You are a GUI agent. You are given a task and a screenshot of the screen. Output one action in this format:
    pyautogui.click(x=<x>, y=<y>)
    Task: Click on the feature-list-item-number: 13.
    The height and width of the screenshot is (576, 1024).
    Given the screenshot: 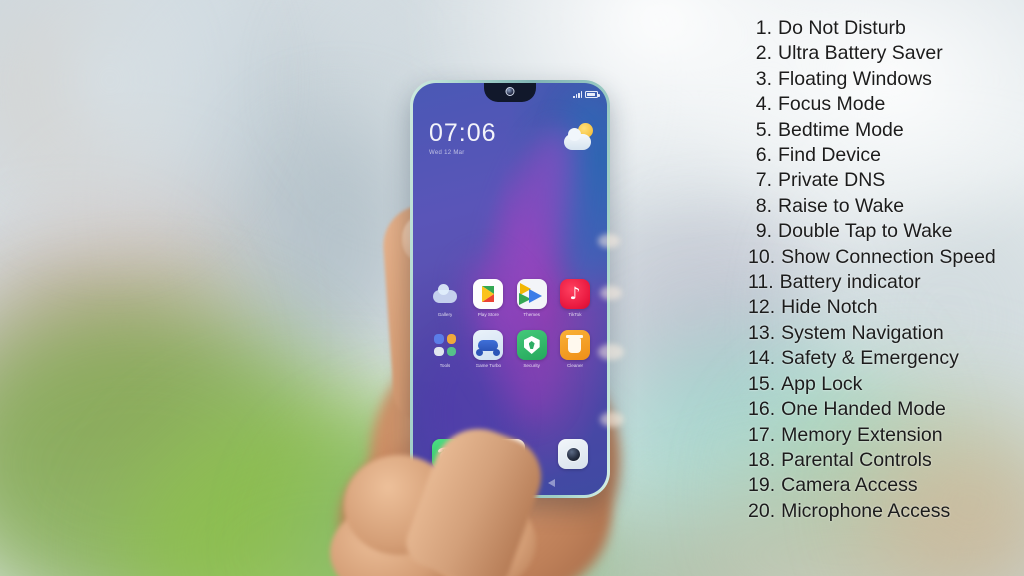 What is the action you would take?
    pyautogui.click(x=762, y=332)
    